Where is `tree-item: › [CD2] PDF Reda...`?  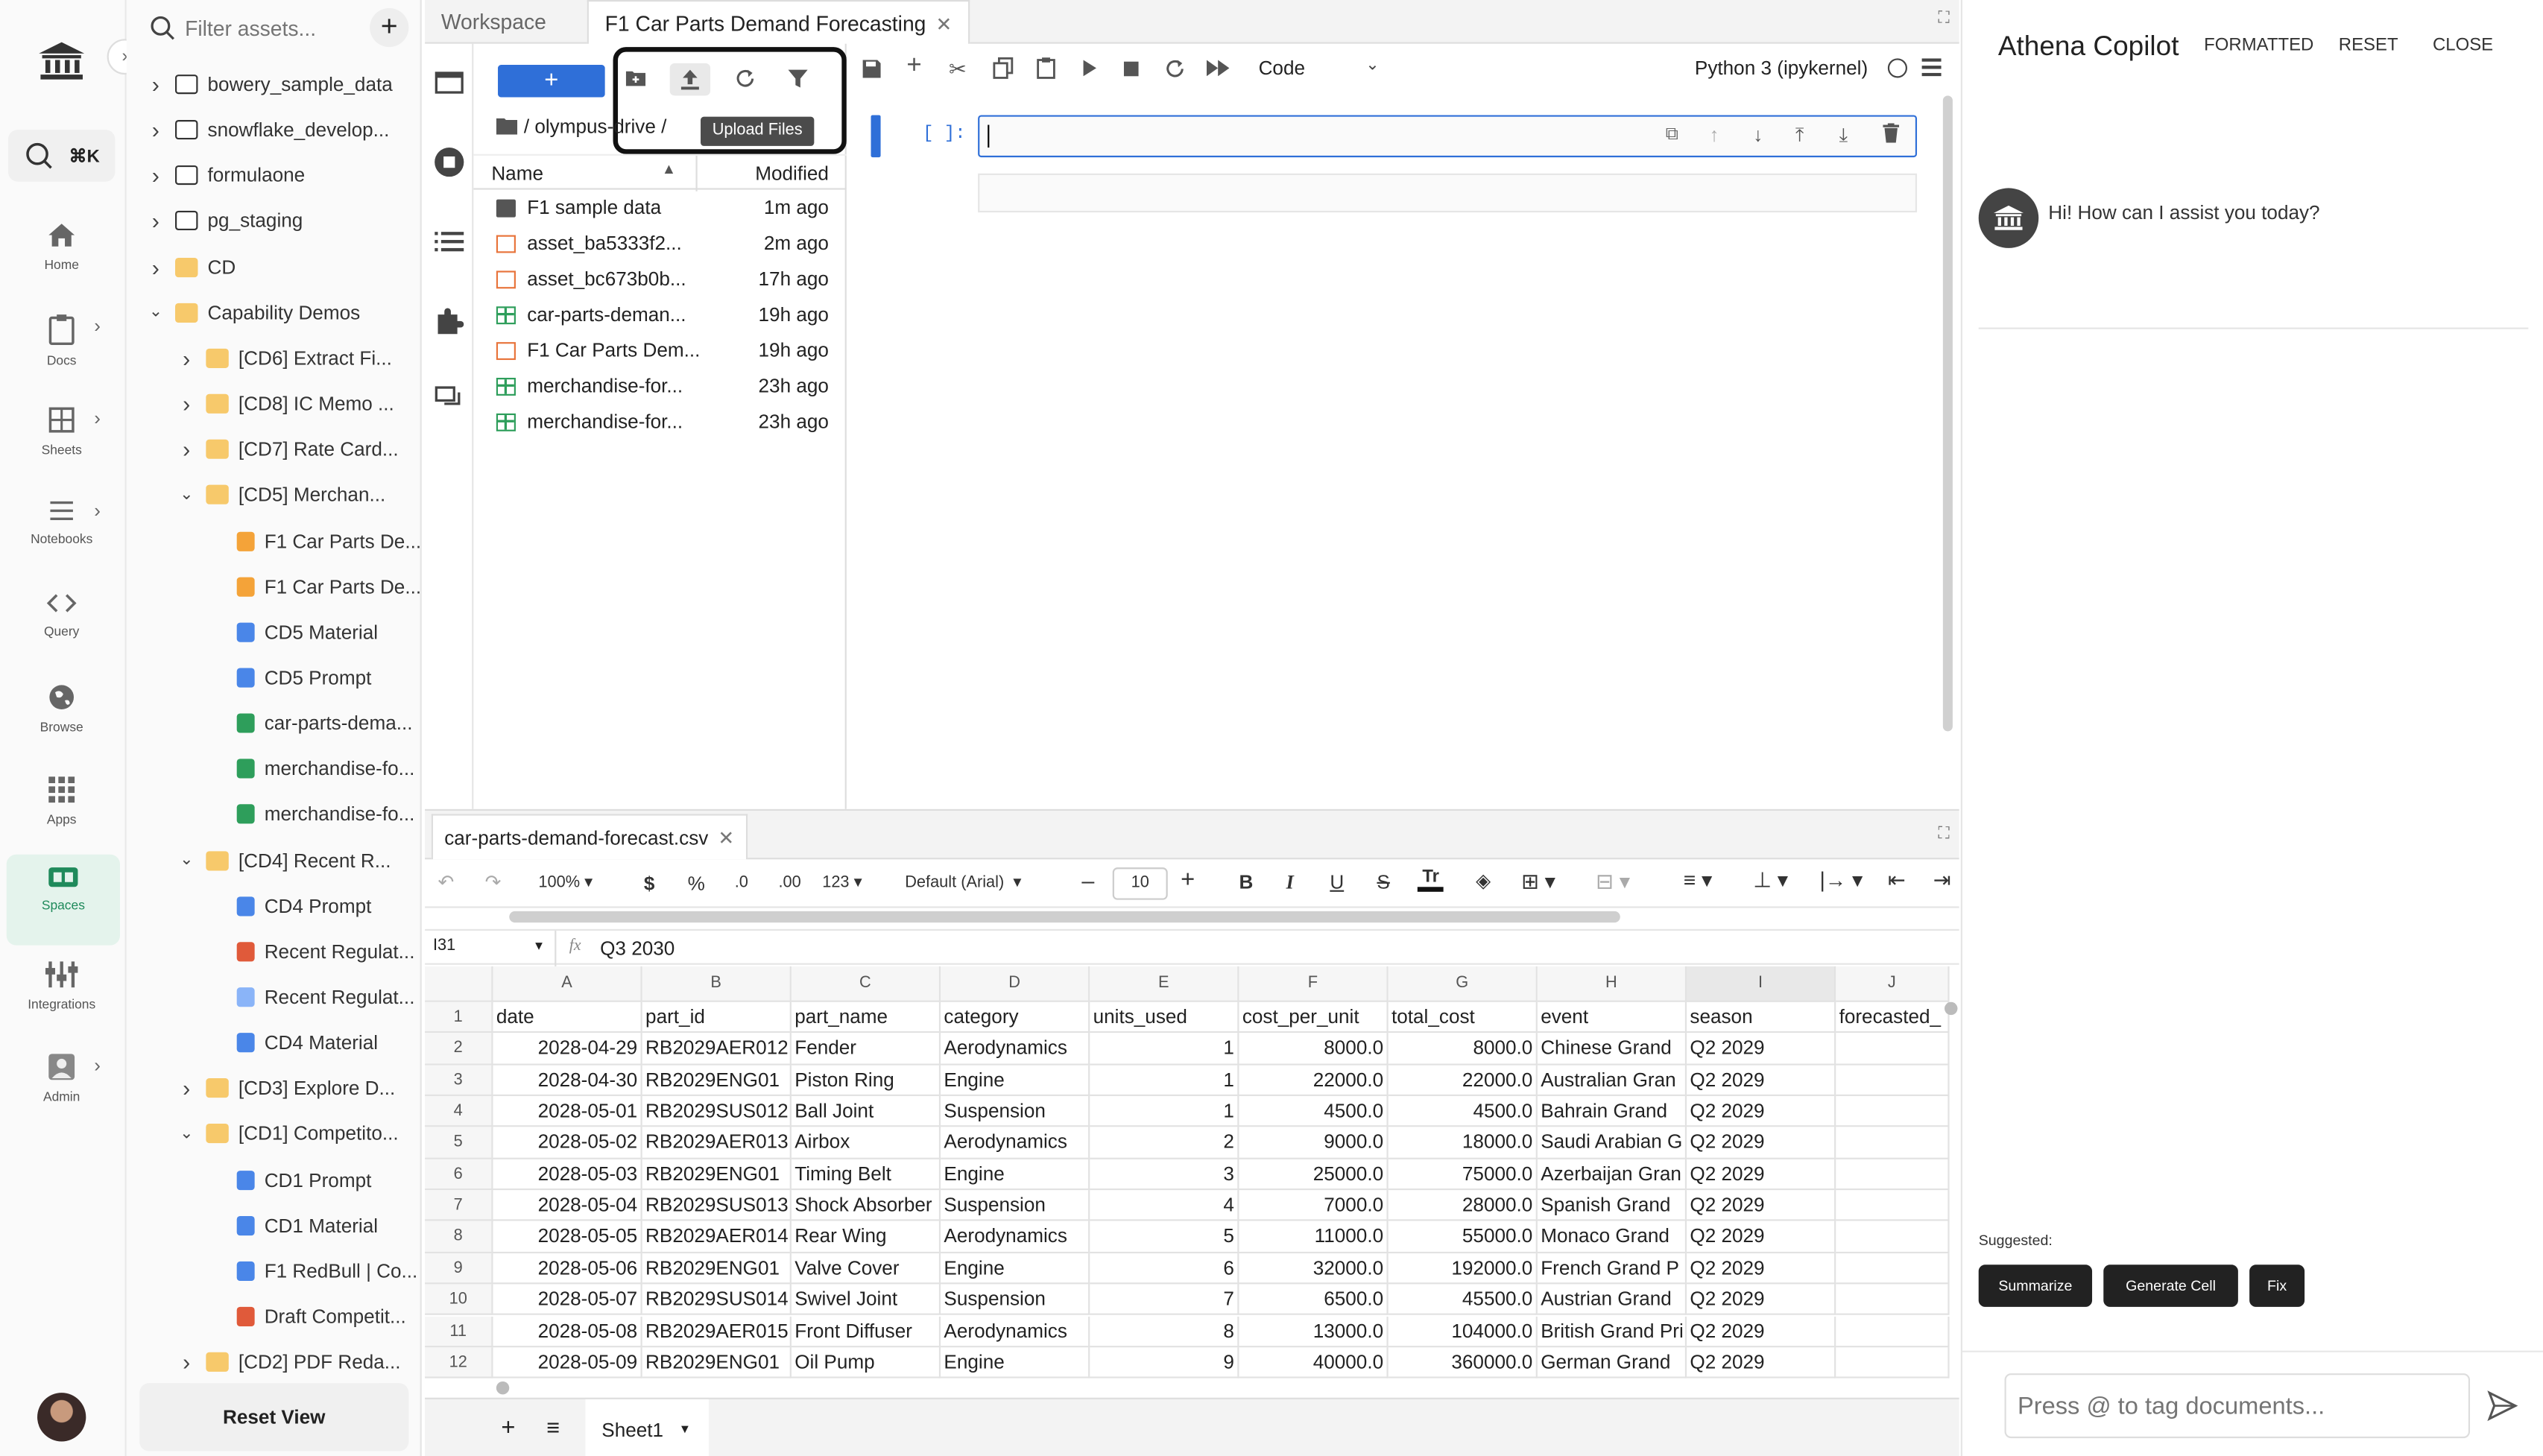 tree-item: › [CD2] PDF Reda... is located at coordinates (274, 1362).